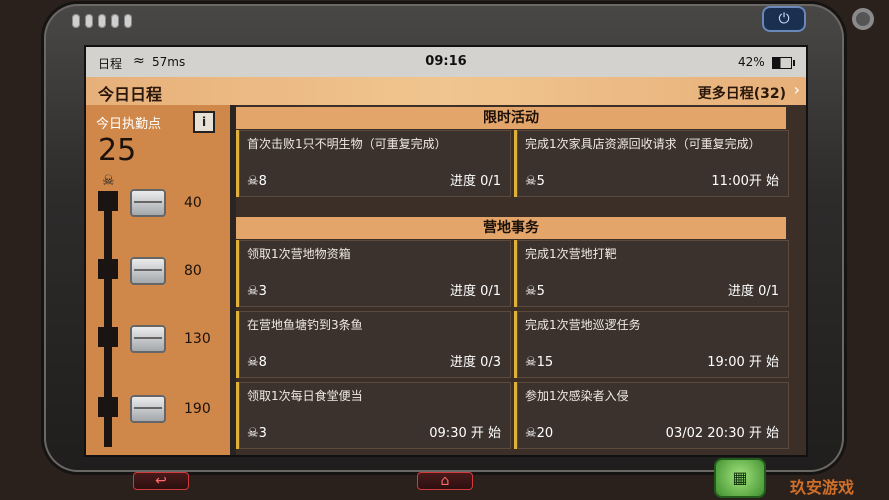  Describe the element at coordinates (539, 362) in the screenshot. I see `task-points: ☠15` at that location.